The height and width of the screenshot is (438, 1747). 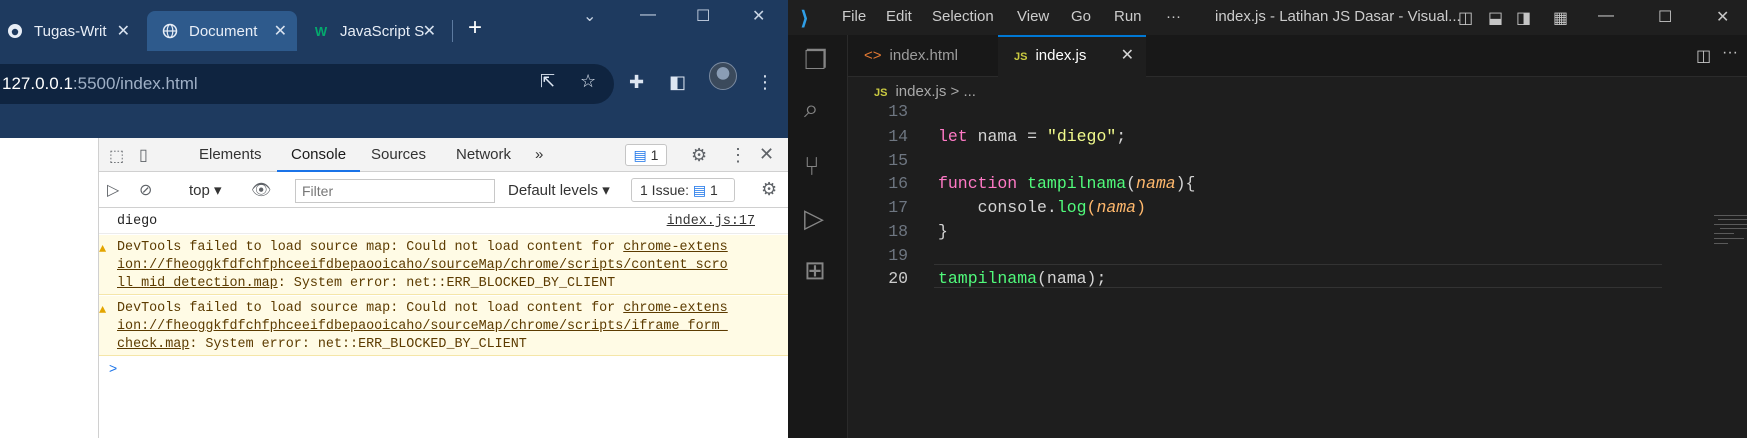 I want to click on extensions-icon: ✚, so click(x=636, y=82).